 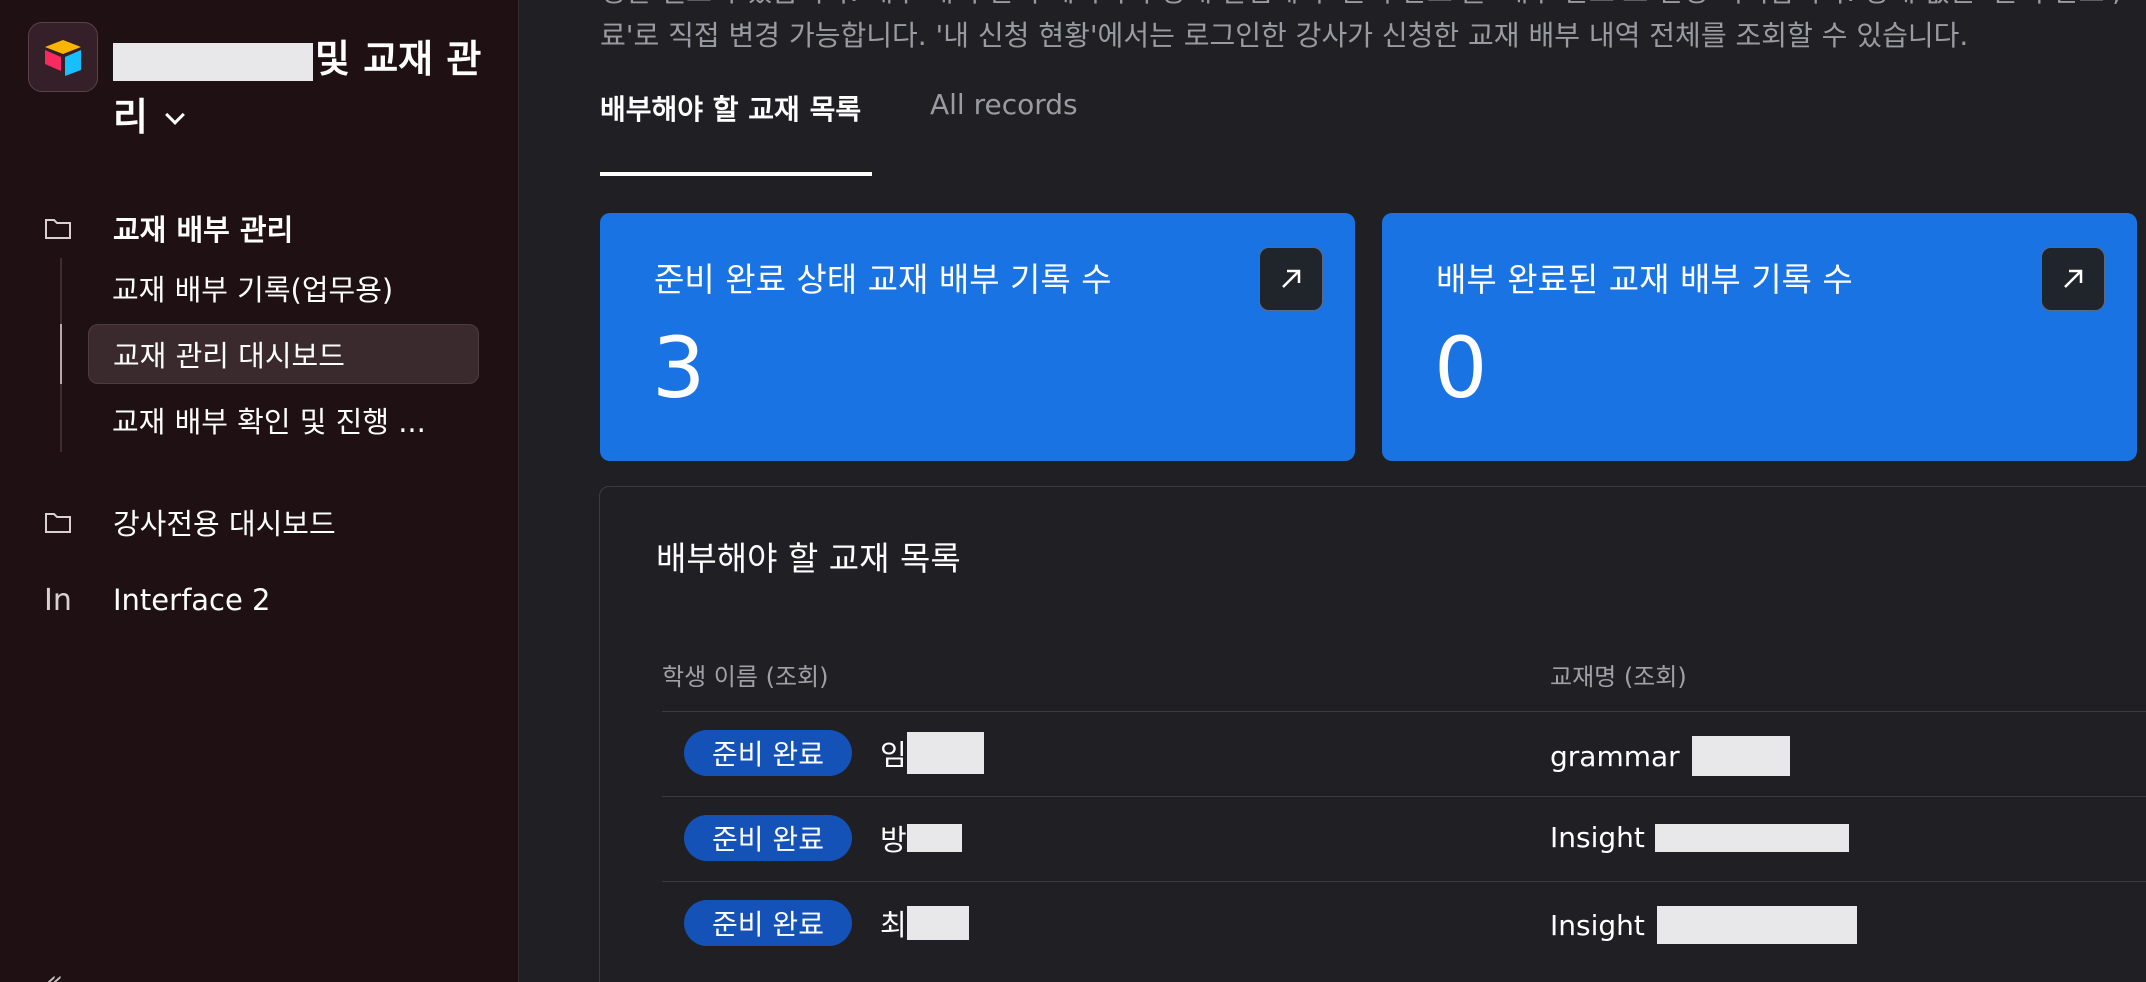 What do you see at coordinates (283, 354) in the screenshot?
I see `sidebar-item-dashboard: 교재 관리 대시보드` at bounding box center [283, 354].